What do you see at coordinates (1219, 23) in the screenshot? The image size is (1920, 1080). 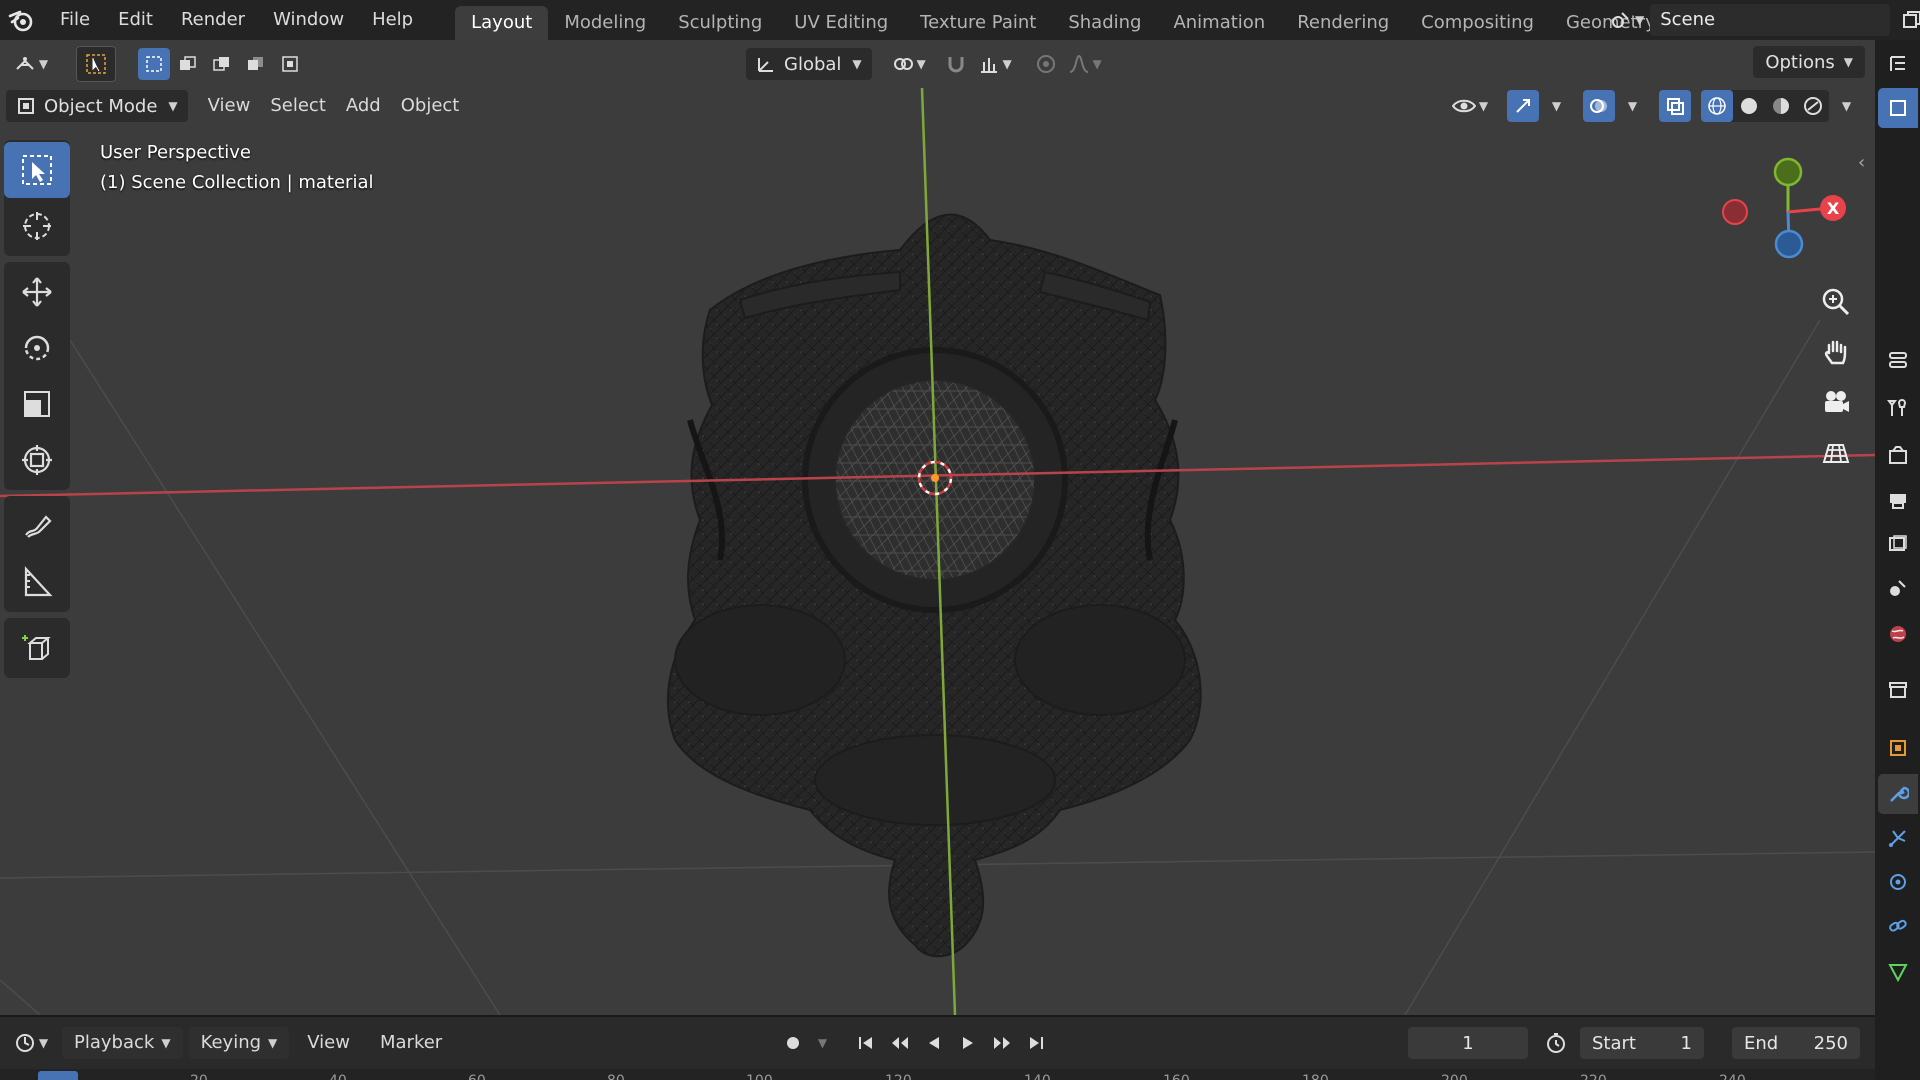 I see `tab-animation: Animation` at bounding box center [1219, 23].